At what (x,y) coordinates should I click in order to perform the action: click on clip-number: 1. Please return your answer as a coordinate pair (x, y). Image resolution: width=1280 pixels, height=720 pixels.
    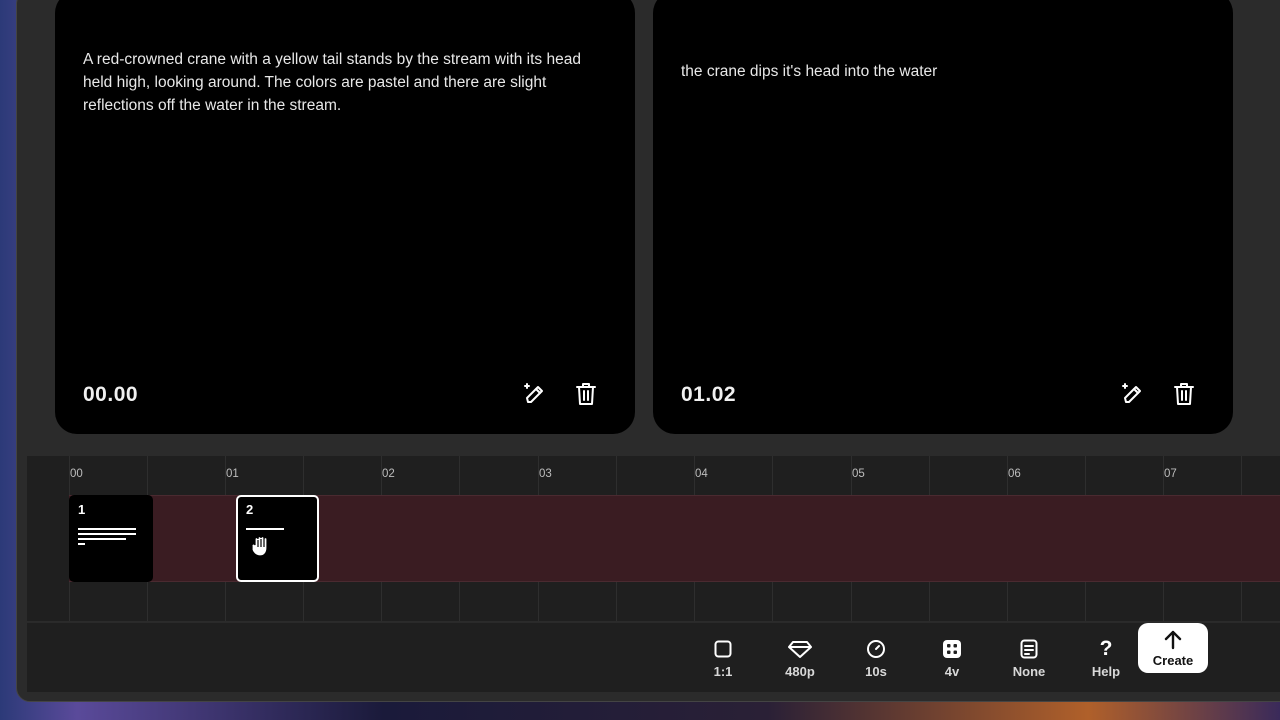
    Looking at the image, I should click on (82, 509).